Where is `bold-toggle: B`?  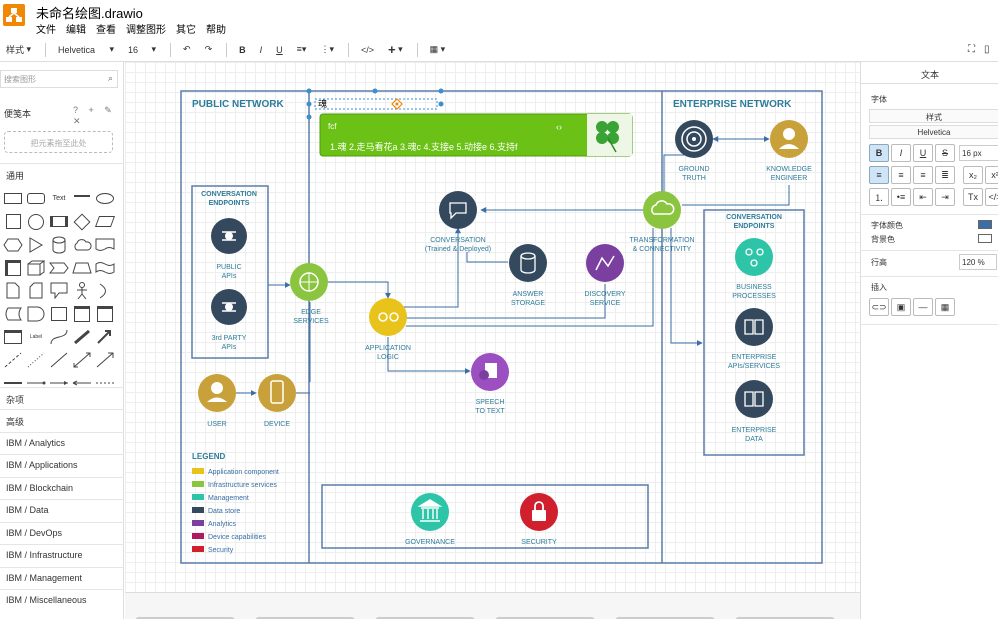
bold-toggle: B is located at coordinates (879, 153).